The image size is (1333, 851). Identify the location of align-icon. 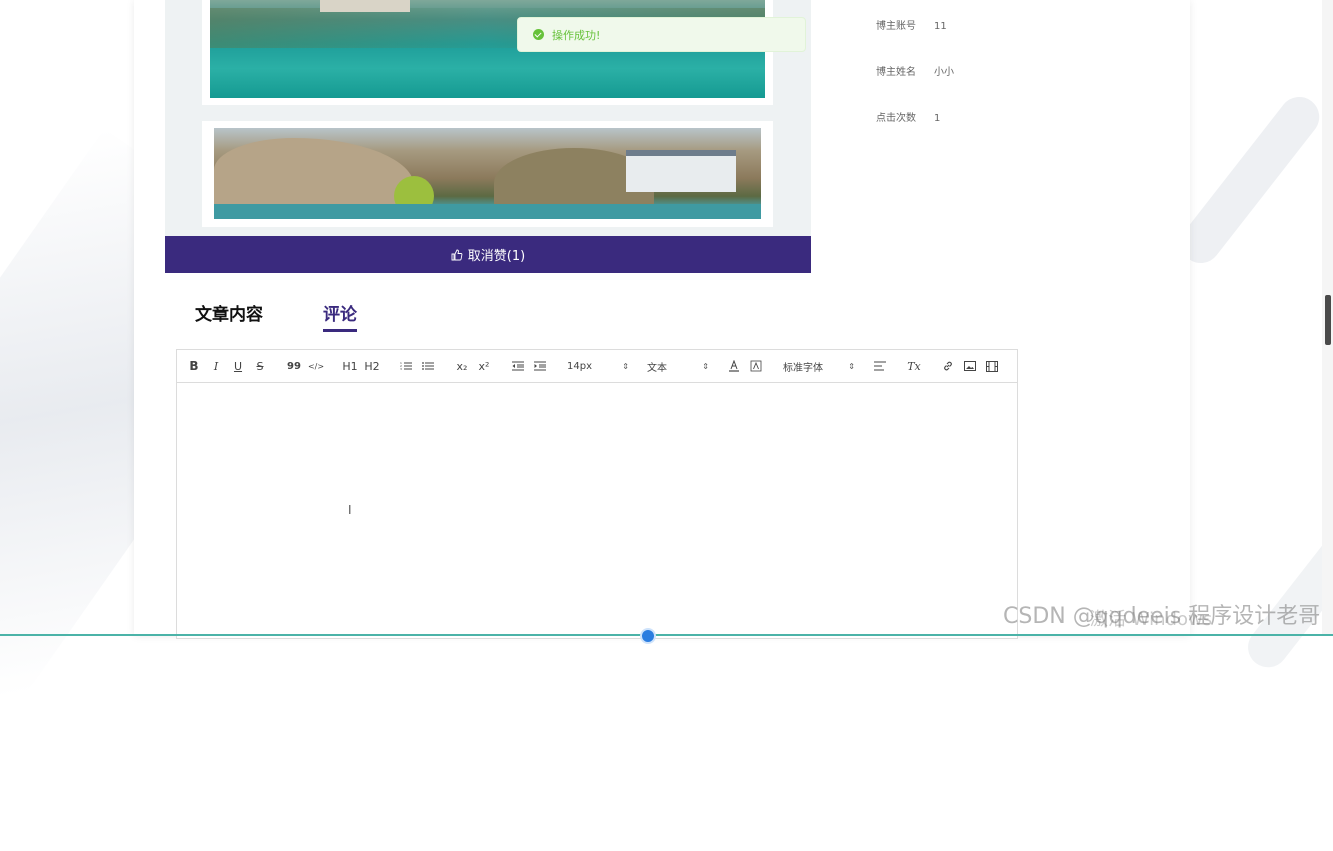
(880, 366).